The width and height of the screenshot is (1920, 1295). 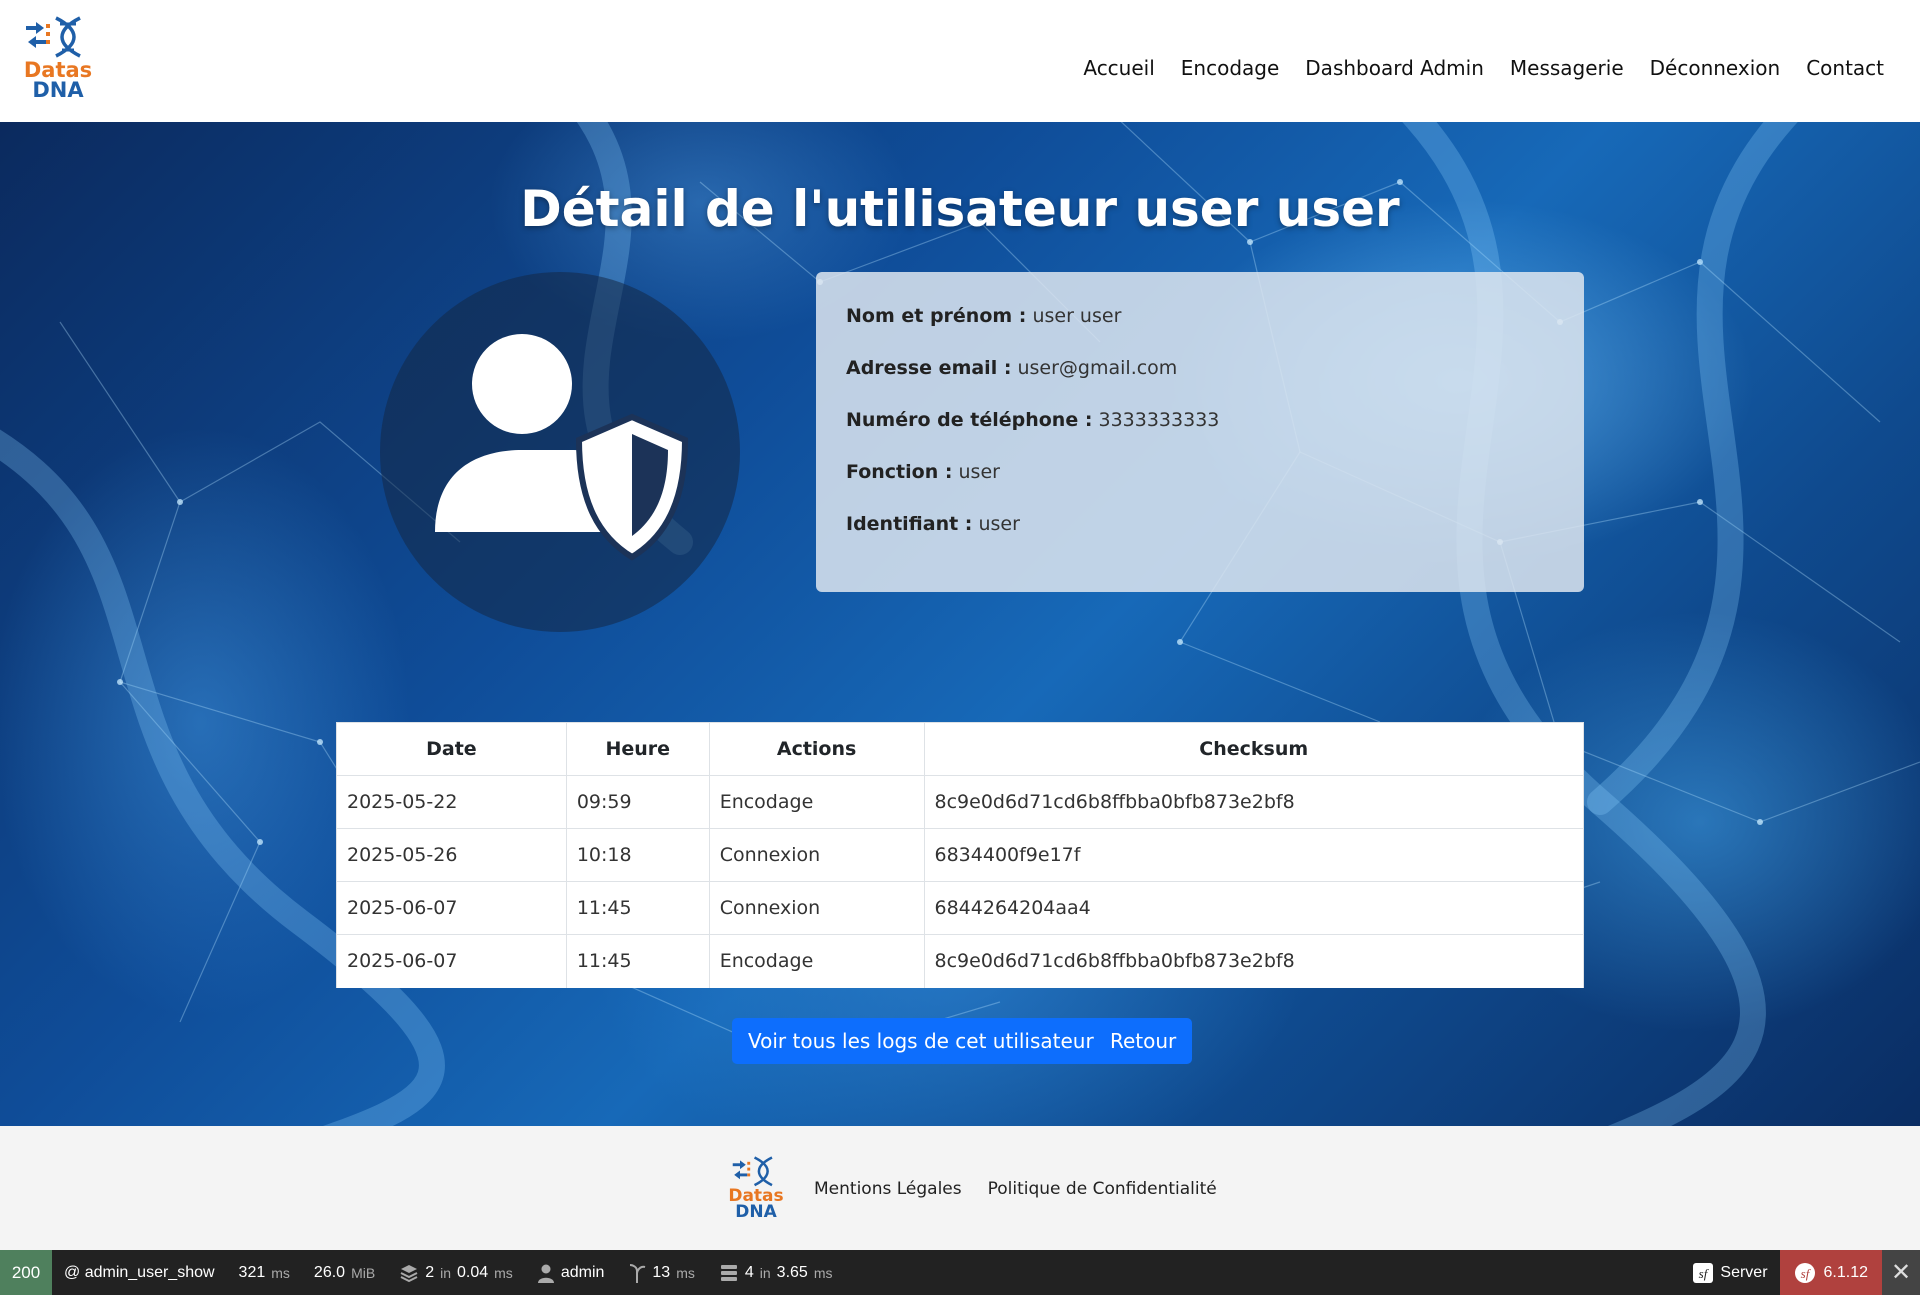 I want to click on table-header-row: Date Heure Actions Checksum, so click(x=960, y=749).